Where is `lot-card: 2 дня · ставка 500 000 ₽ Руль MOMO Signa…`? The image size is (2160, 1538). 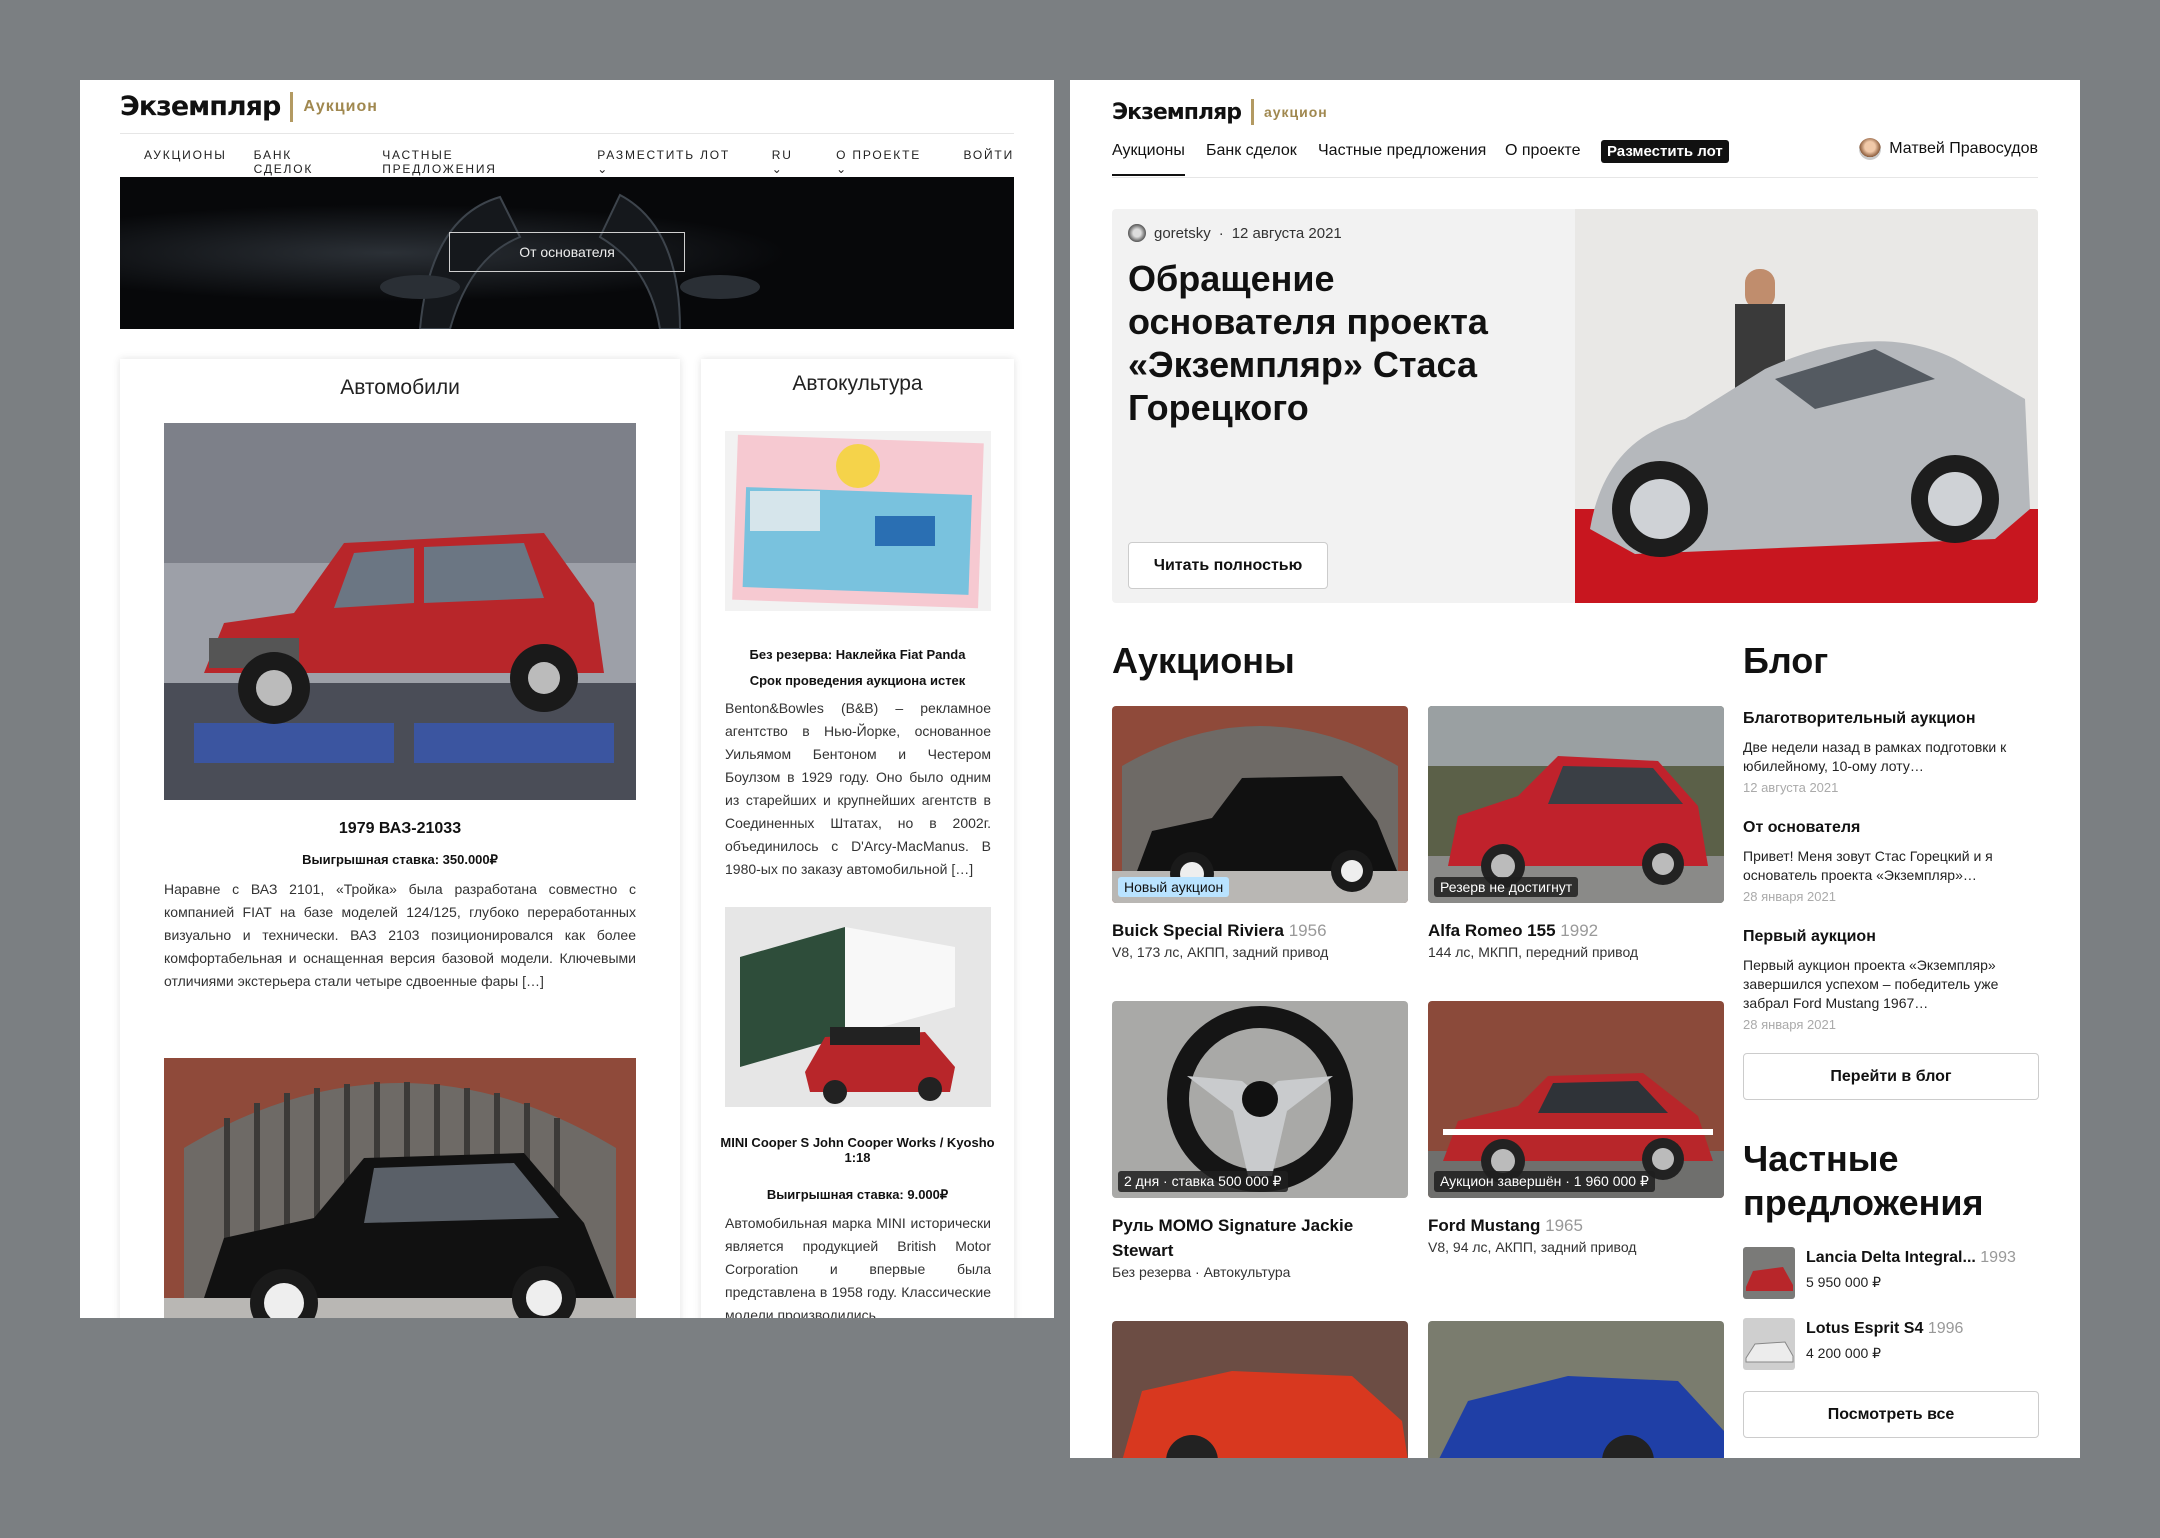 lot-card: 2 дня · ставка 500 000 ₽ Руль MOMO Signa… is located at coordinates (1260, 1140).